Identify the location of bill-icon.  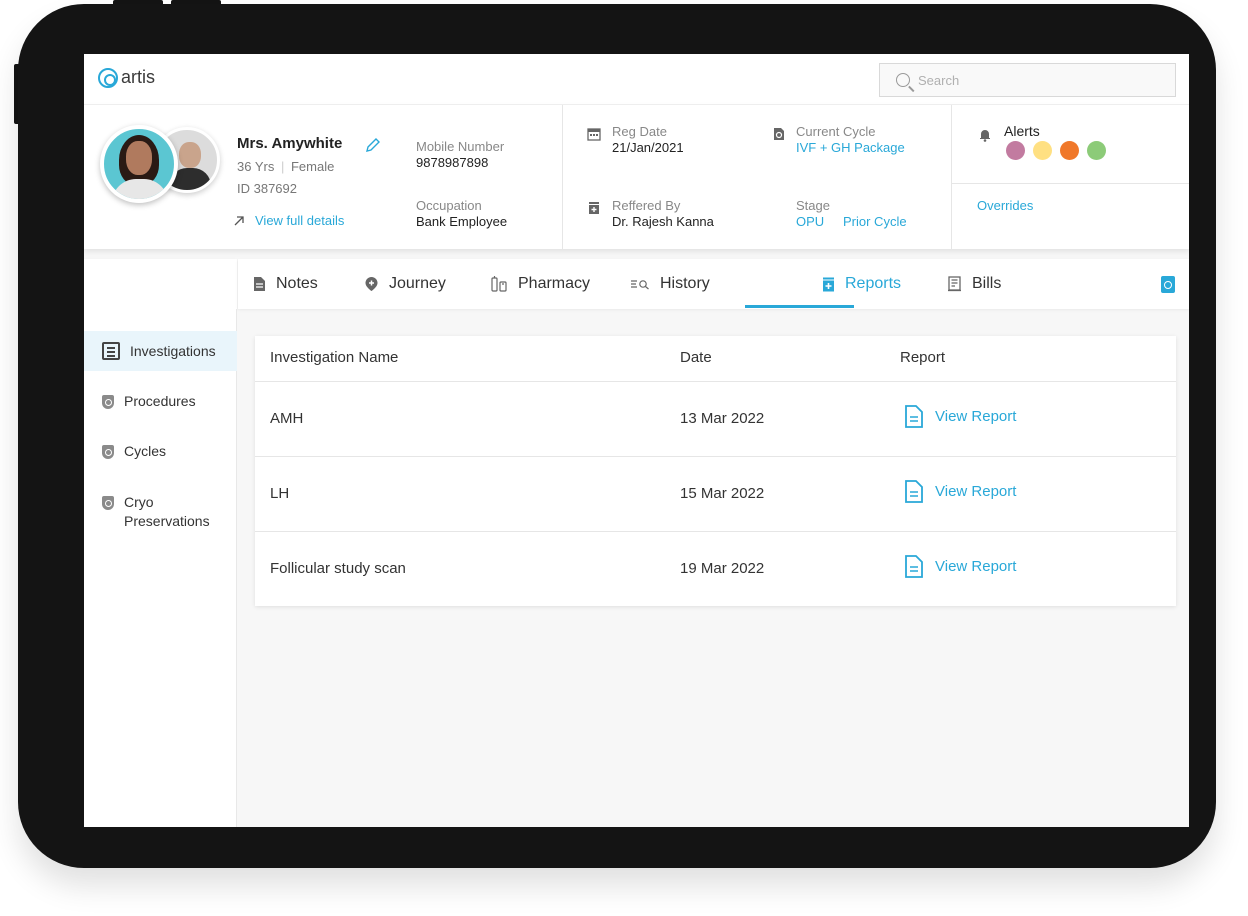
(954, 284).